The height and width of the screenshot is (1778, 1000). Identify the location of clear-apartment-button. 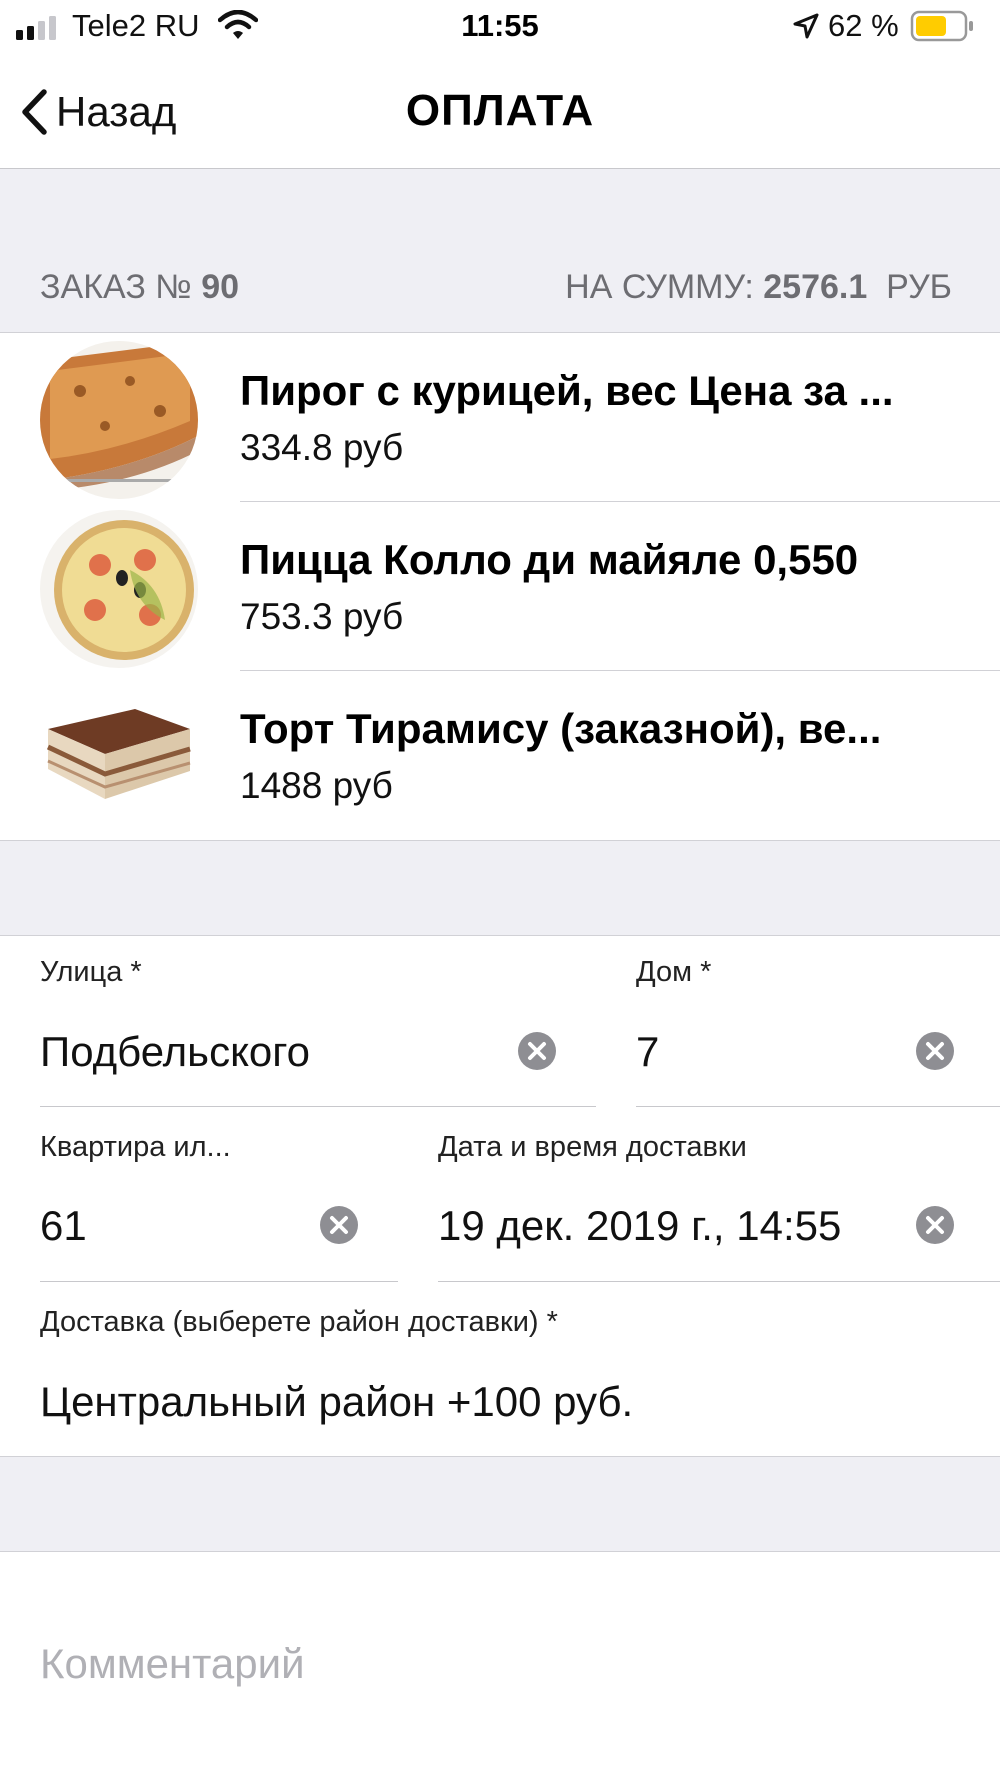
(339, 1225).